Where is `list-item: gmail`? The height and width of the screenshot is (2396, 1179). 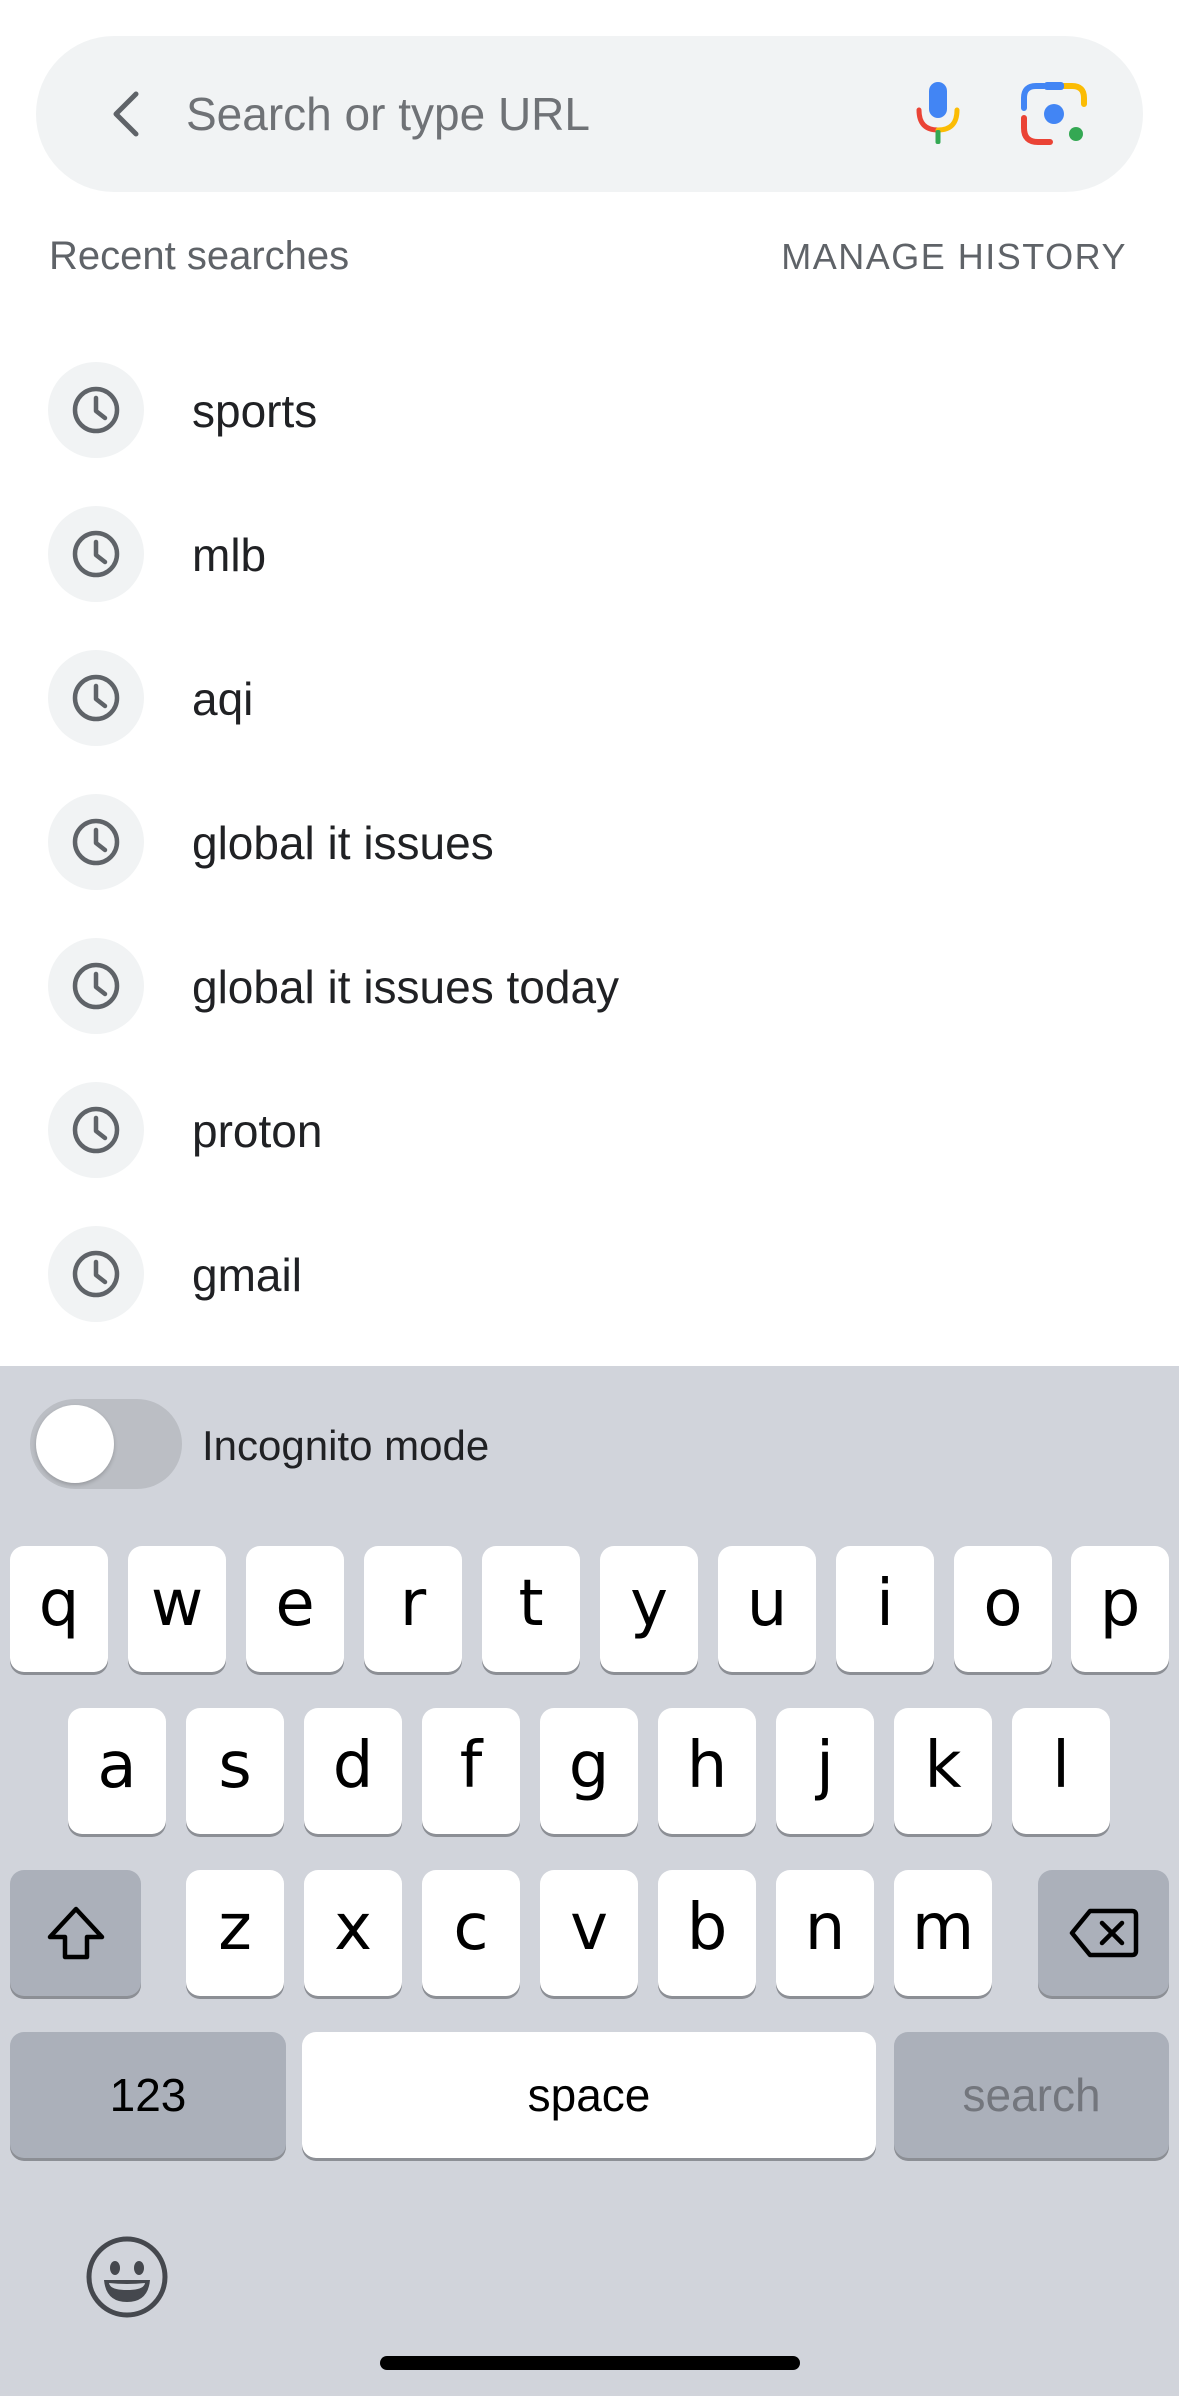 list-item: gmail is located at coordinates (589, 1298).